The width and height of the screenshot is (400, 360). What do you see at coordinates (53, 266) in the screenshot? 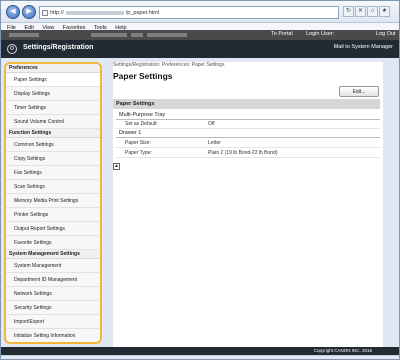
I see `sidebar-item-system-management: System Management` at bounding box center [53, 266].